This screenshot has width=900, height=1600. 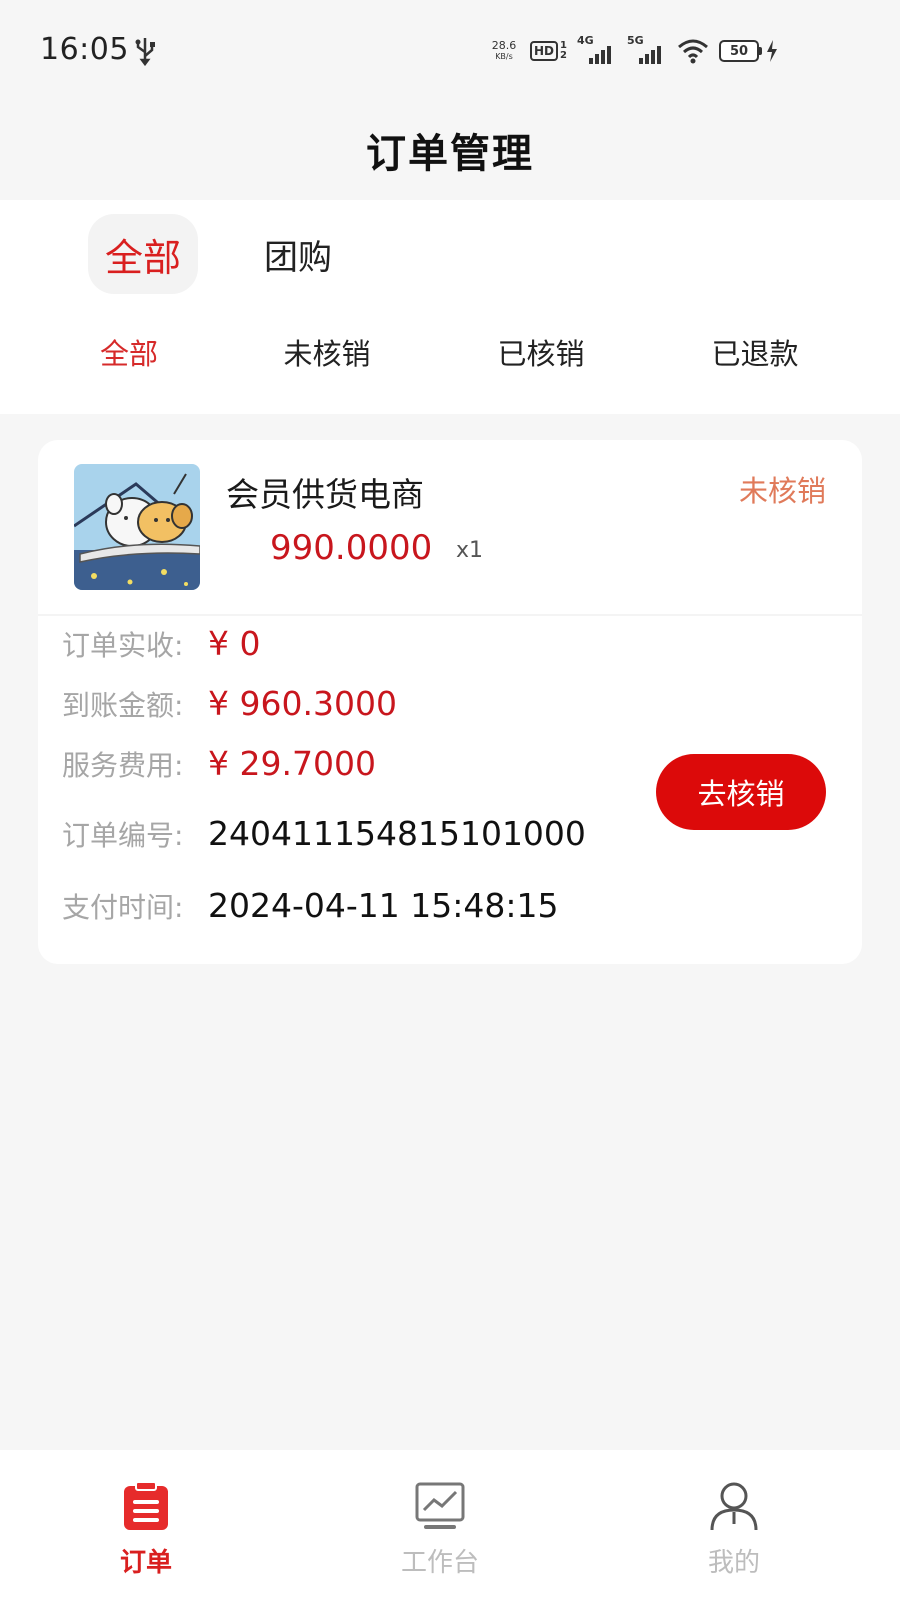 I want to click on user-icon, so click(x=734, y=1506).